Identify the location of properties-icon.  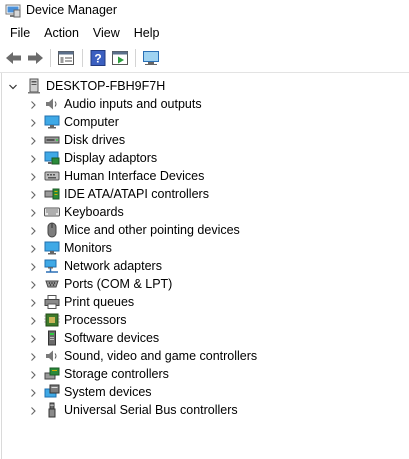
(66, 58).